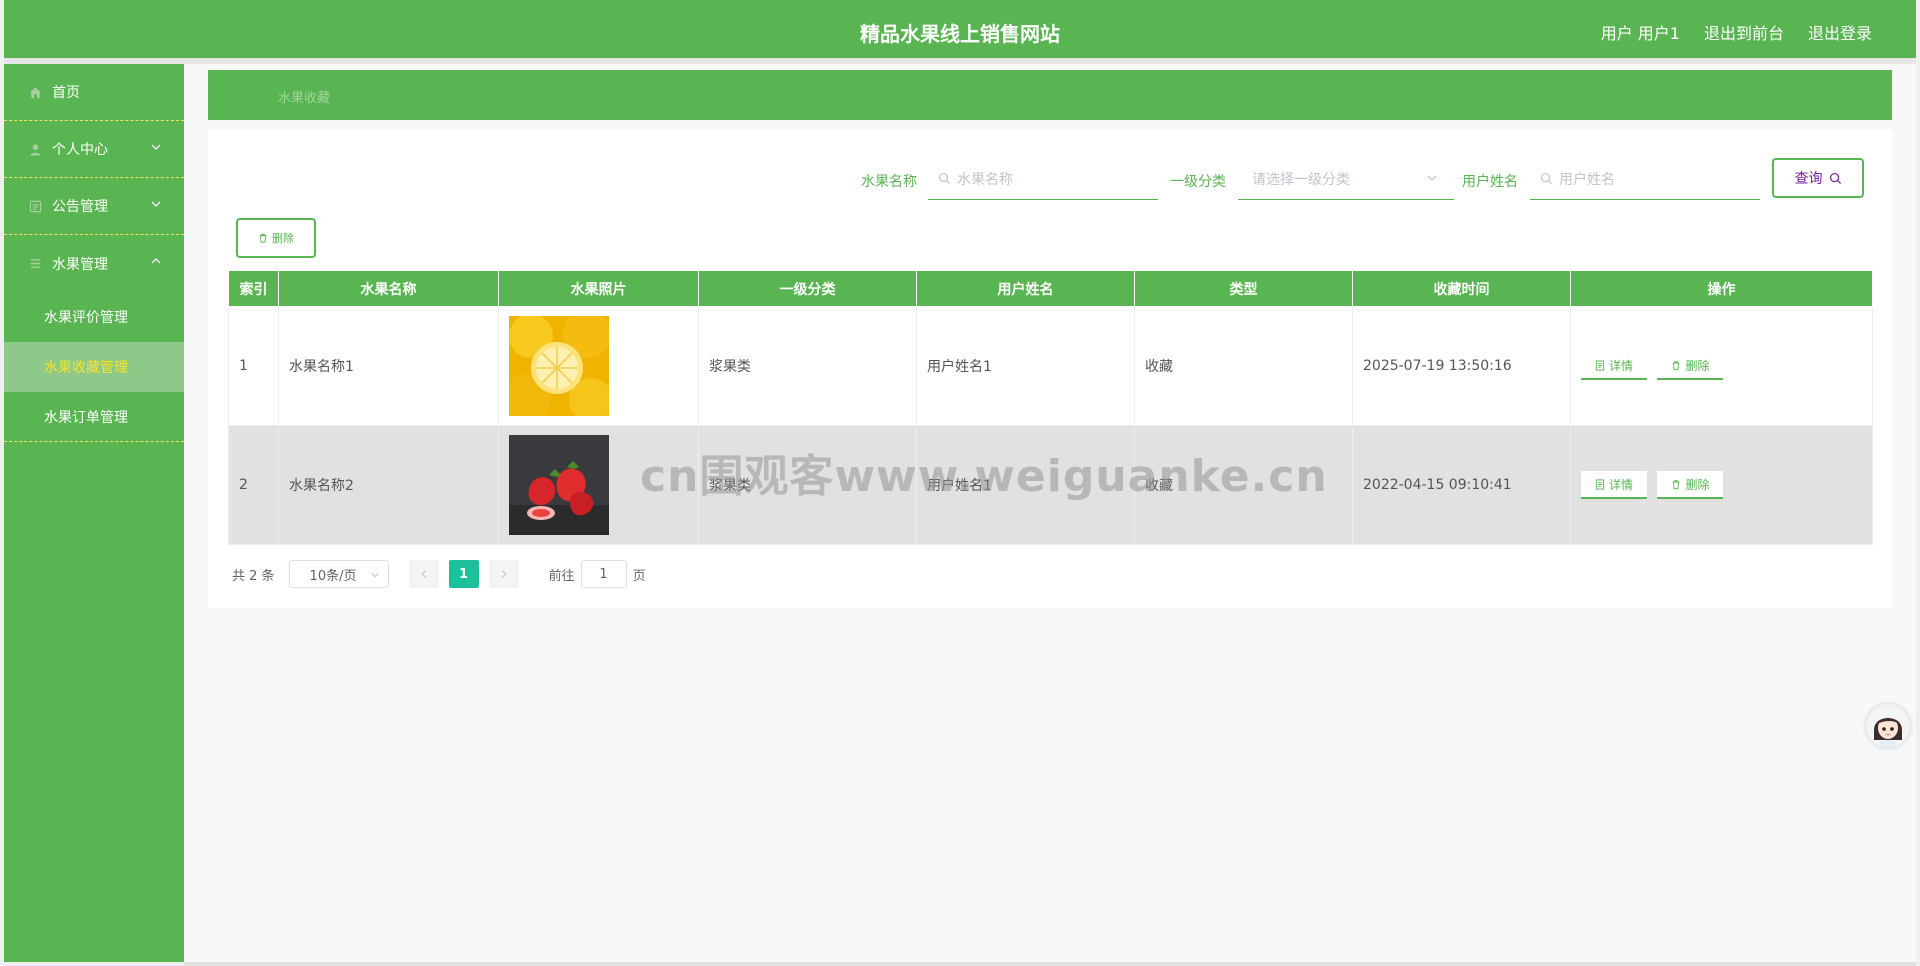 The width and height of the screenshot is (1920, 966). I want to click on batch-delete-button: 删除, so click(276, 238).